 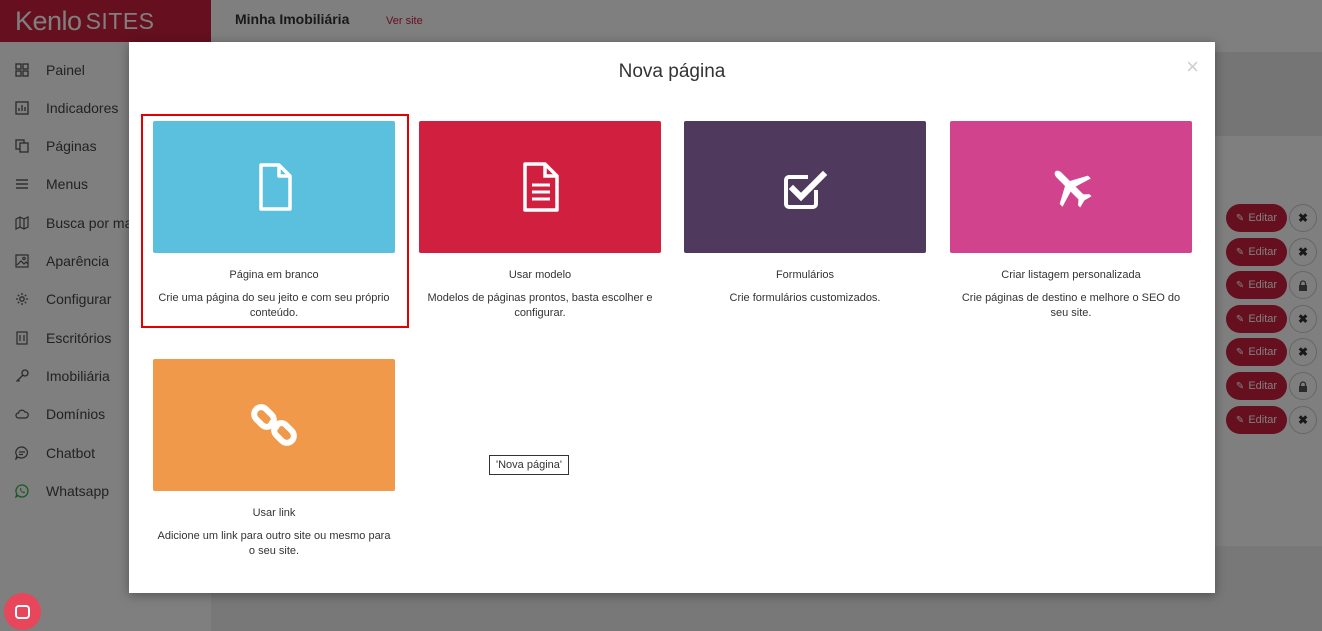 I want to click on checkbox-icon, so click(x=806, y=189).